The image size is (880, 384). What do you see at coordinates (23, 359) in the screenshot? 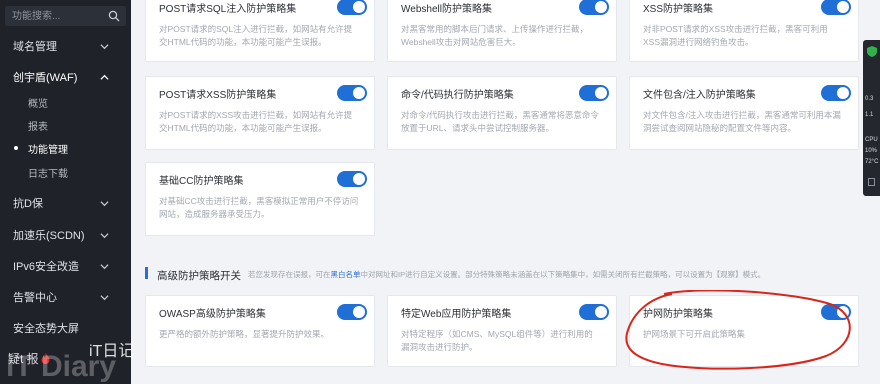
I see `footer-label: 疑t 报` at bounding box center [23, 359].